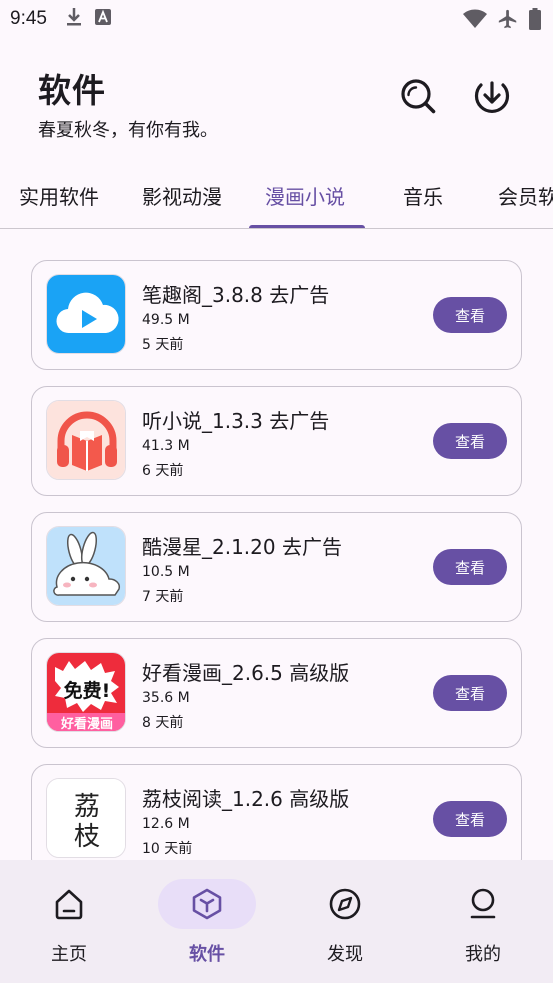 This screenshot has width=553, height=983. Describe the element at coordinates (167, 849) in the screenshot. I see `app-date: 10 天前` at that location.